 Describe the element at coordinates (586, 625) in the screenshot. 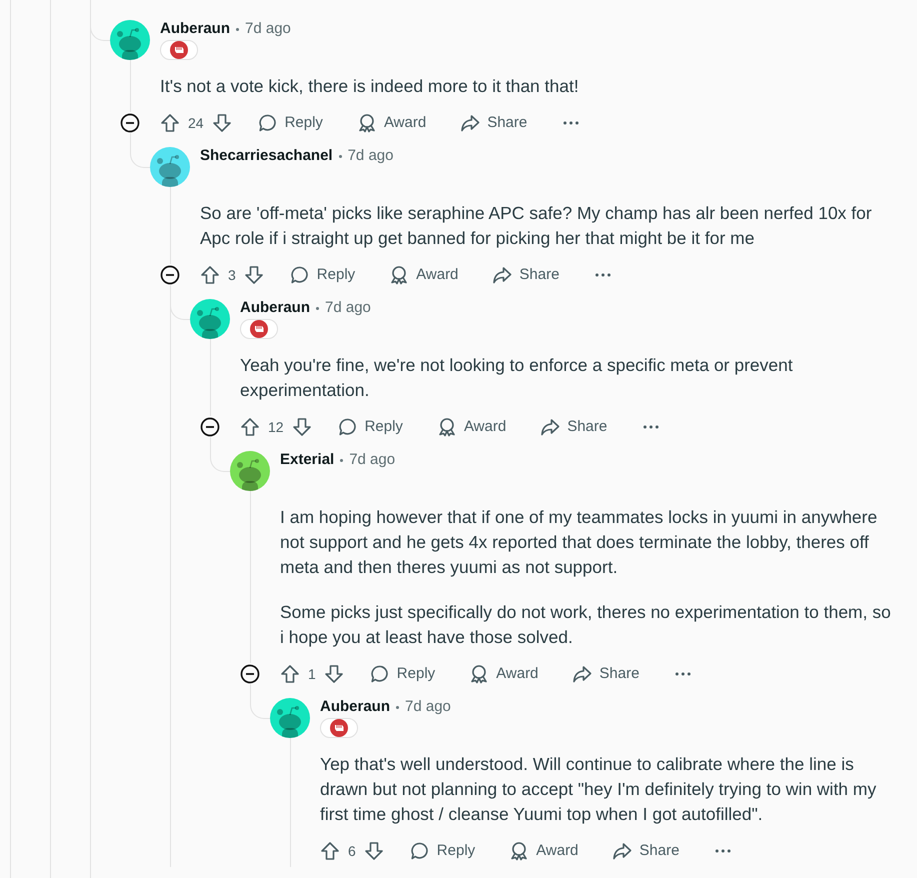

I see `comment-text: Some picks just specifically do not work, theres no experimentation to them, so i hope you at least have those solved.` at that location.